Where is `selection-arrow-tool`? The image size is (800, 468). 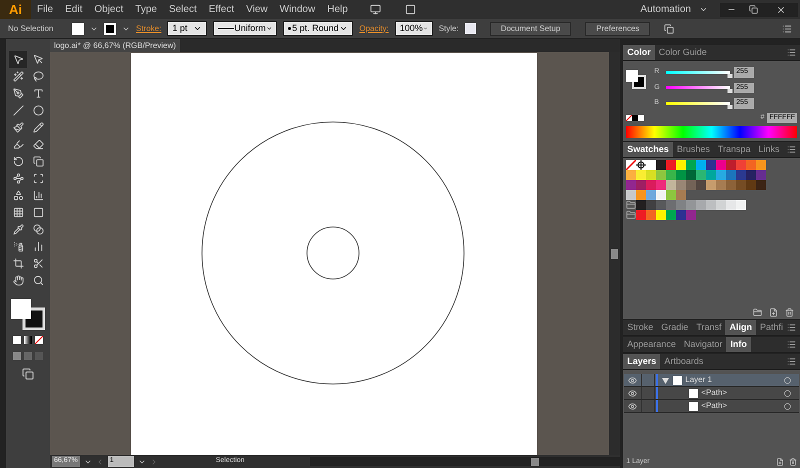
selection-arrow-tool is located at coordinates (18, 59).